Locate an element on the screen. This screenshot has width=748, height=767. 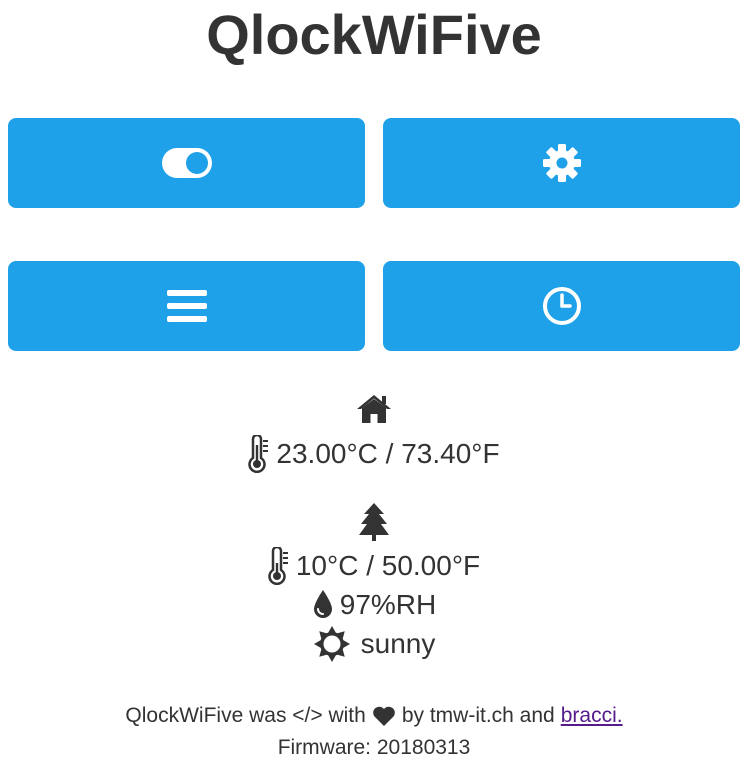
settings-button is located at coordinates (561, 163).